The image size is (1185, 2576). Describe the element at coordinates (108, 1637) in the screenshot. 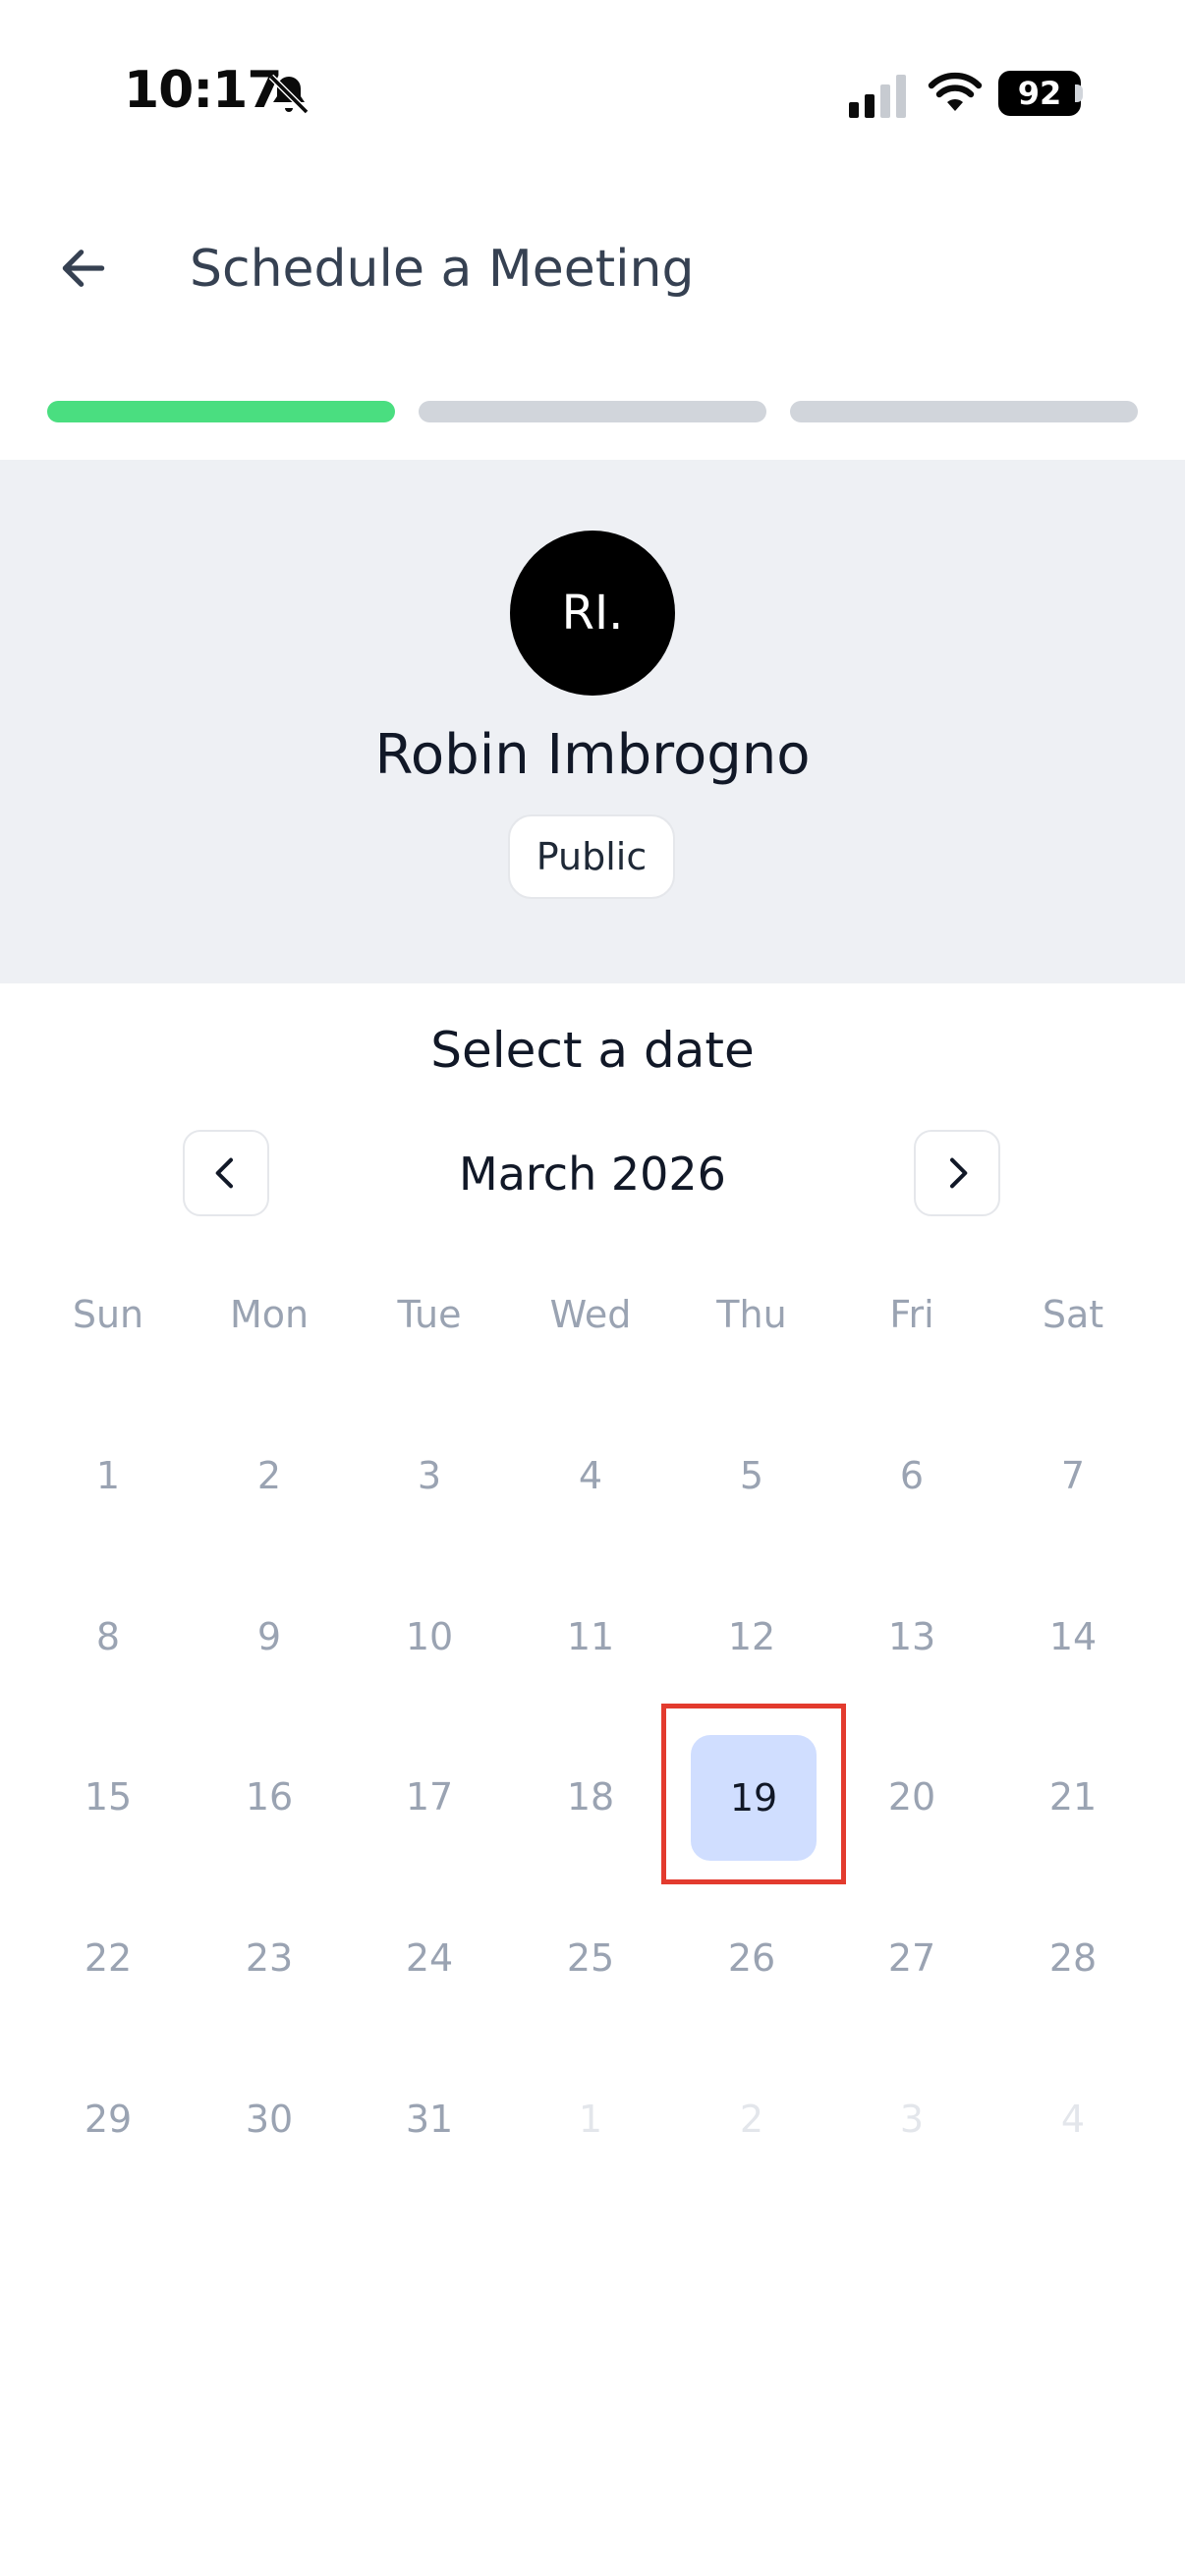

I see `day-cell: 8` at that location.